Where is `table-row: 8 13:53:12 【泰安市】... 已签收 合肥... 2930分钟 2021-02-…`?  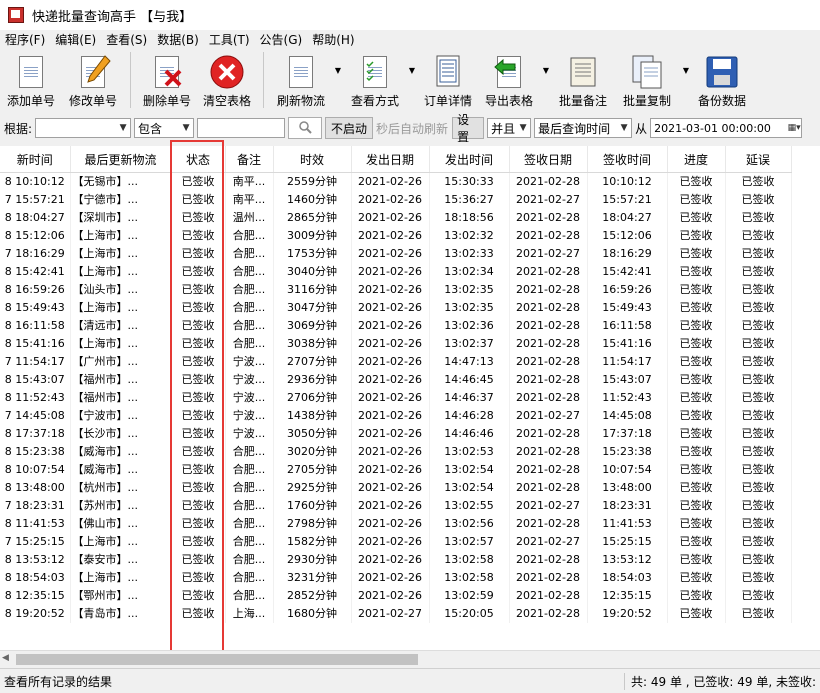
table-row: 8 13:53:12 【泰安市】... 已签收 合肥... 2930分钟 2021-02-… is located at coordinates (396, 560).